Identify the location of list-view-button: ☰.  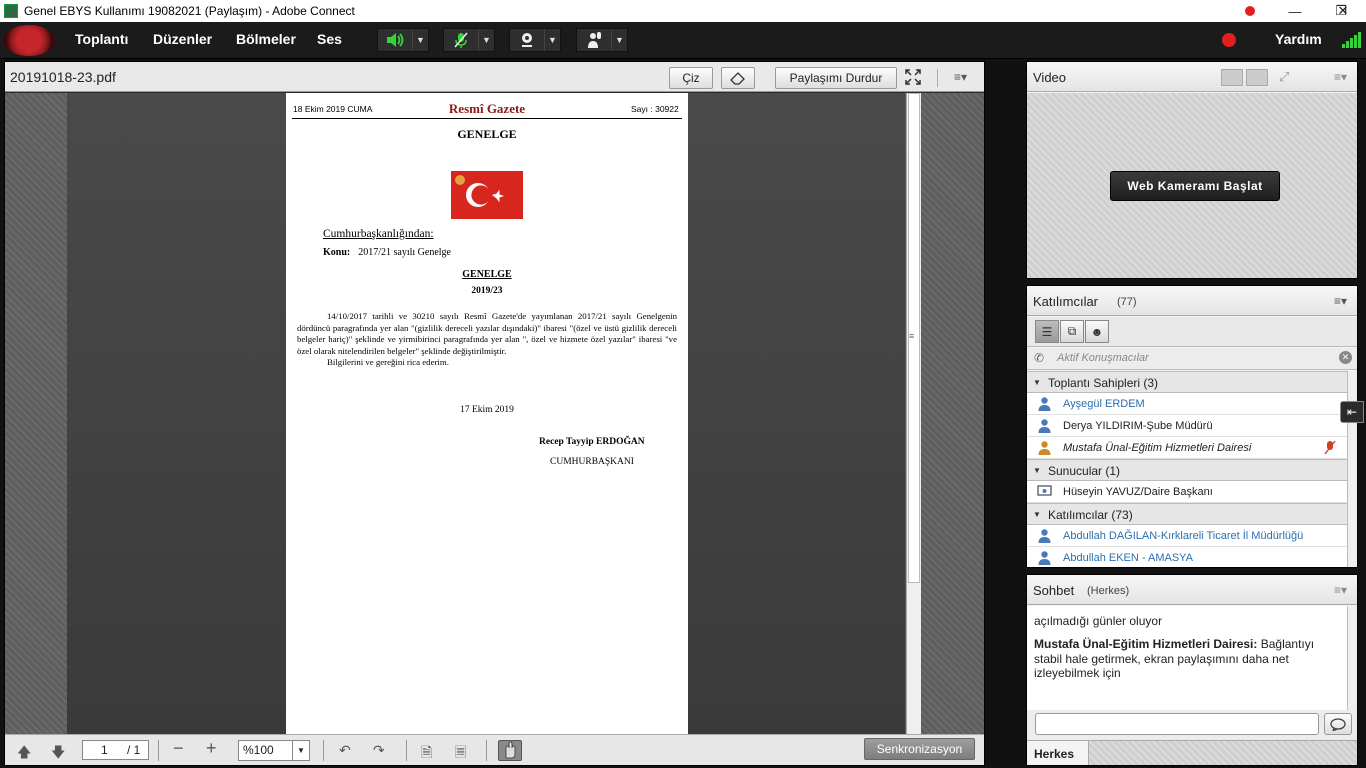
(1047, 331).